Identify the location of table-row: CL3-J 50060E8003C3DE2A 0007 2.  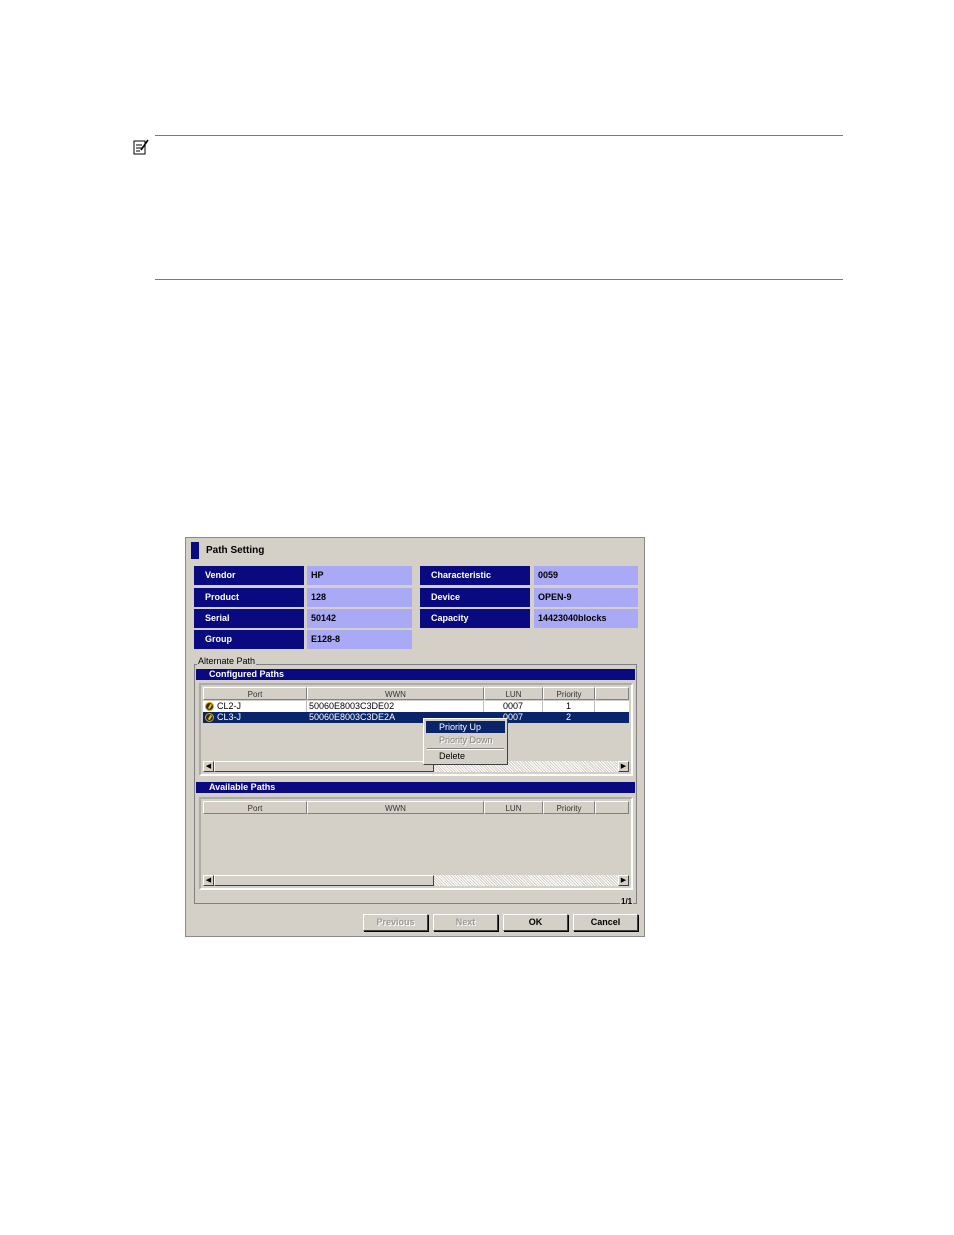
(416, 717).